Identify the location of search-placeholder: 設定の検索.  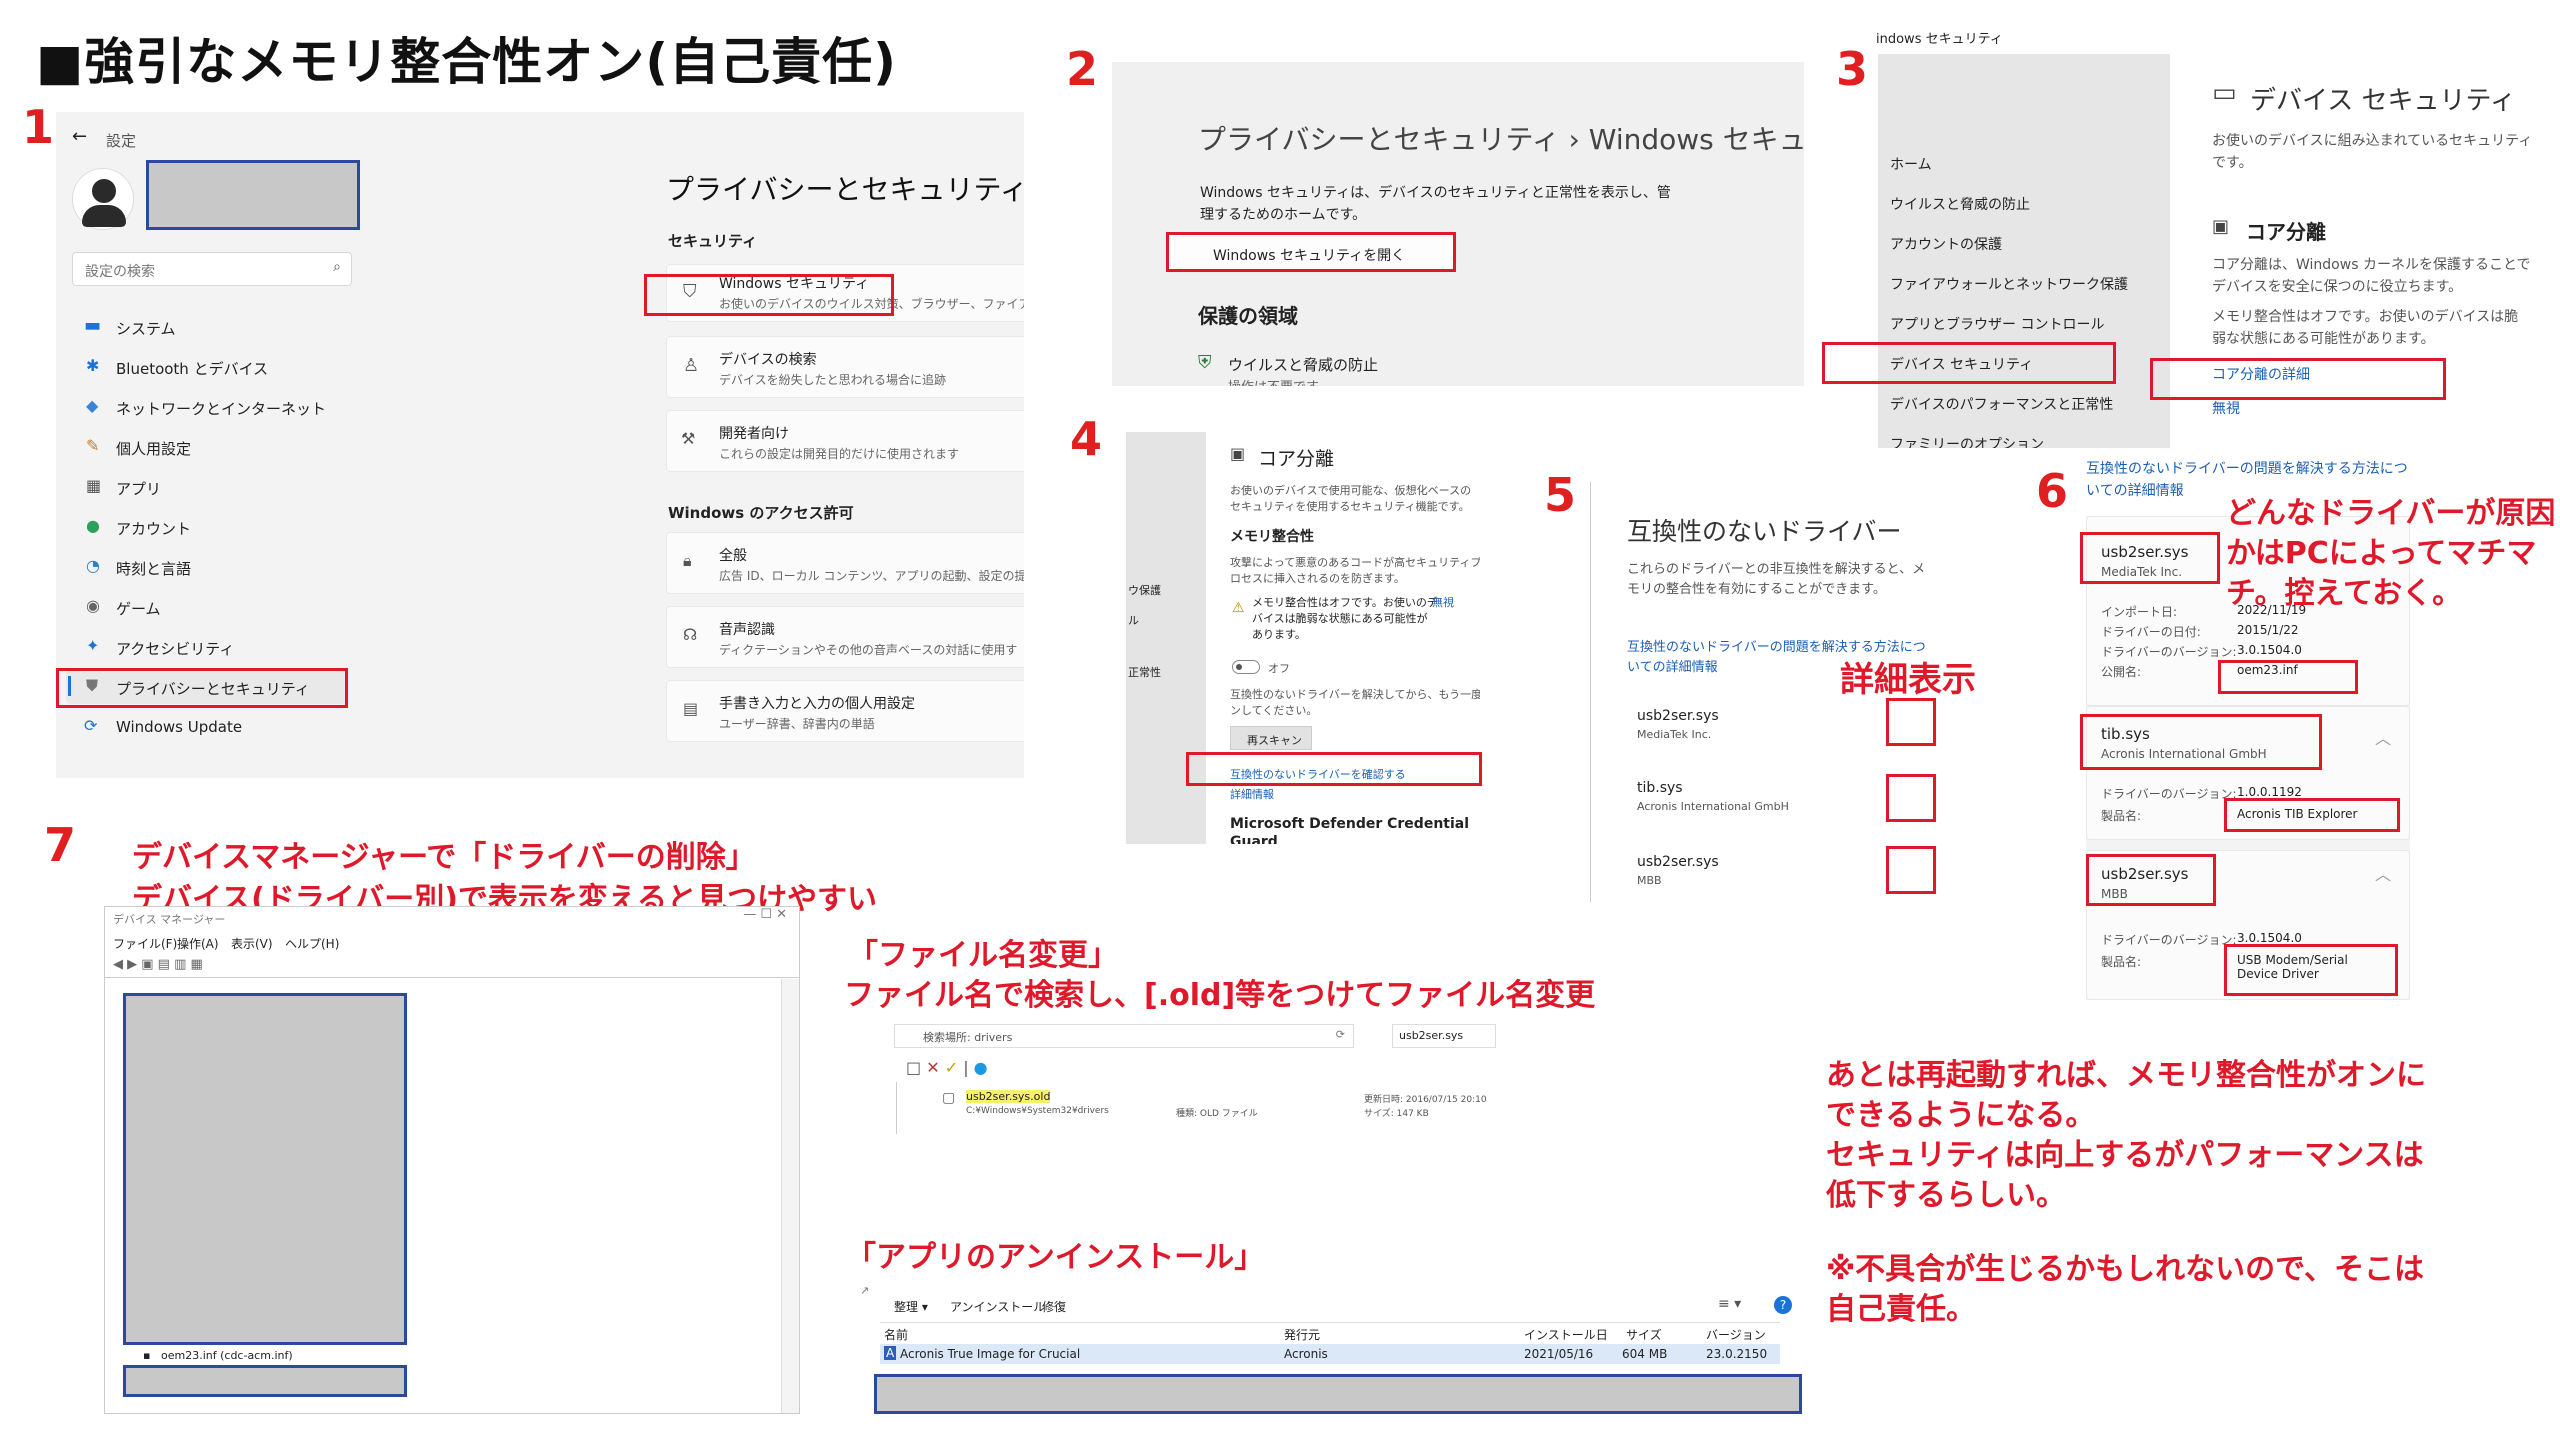
(120, 272).